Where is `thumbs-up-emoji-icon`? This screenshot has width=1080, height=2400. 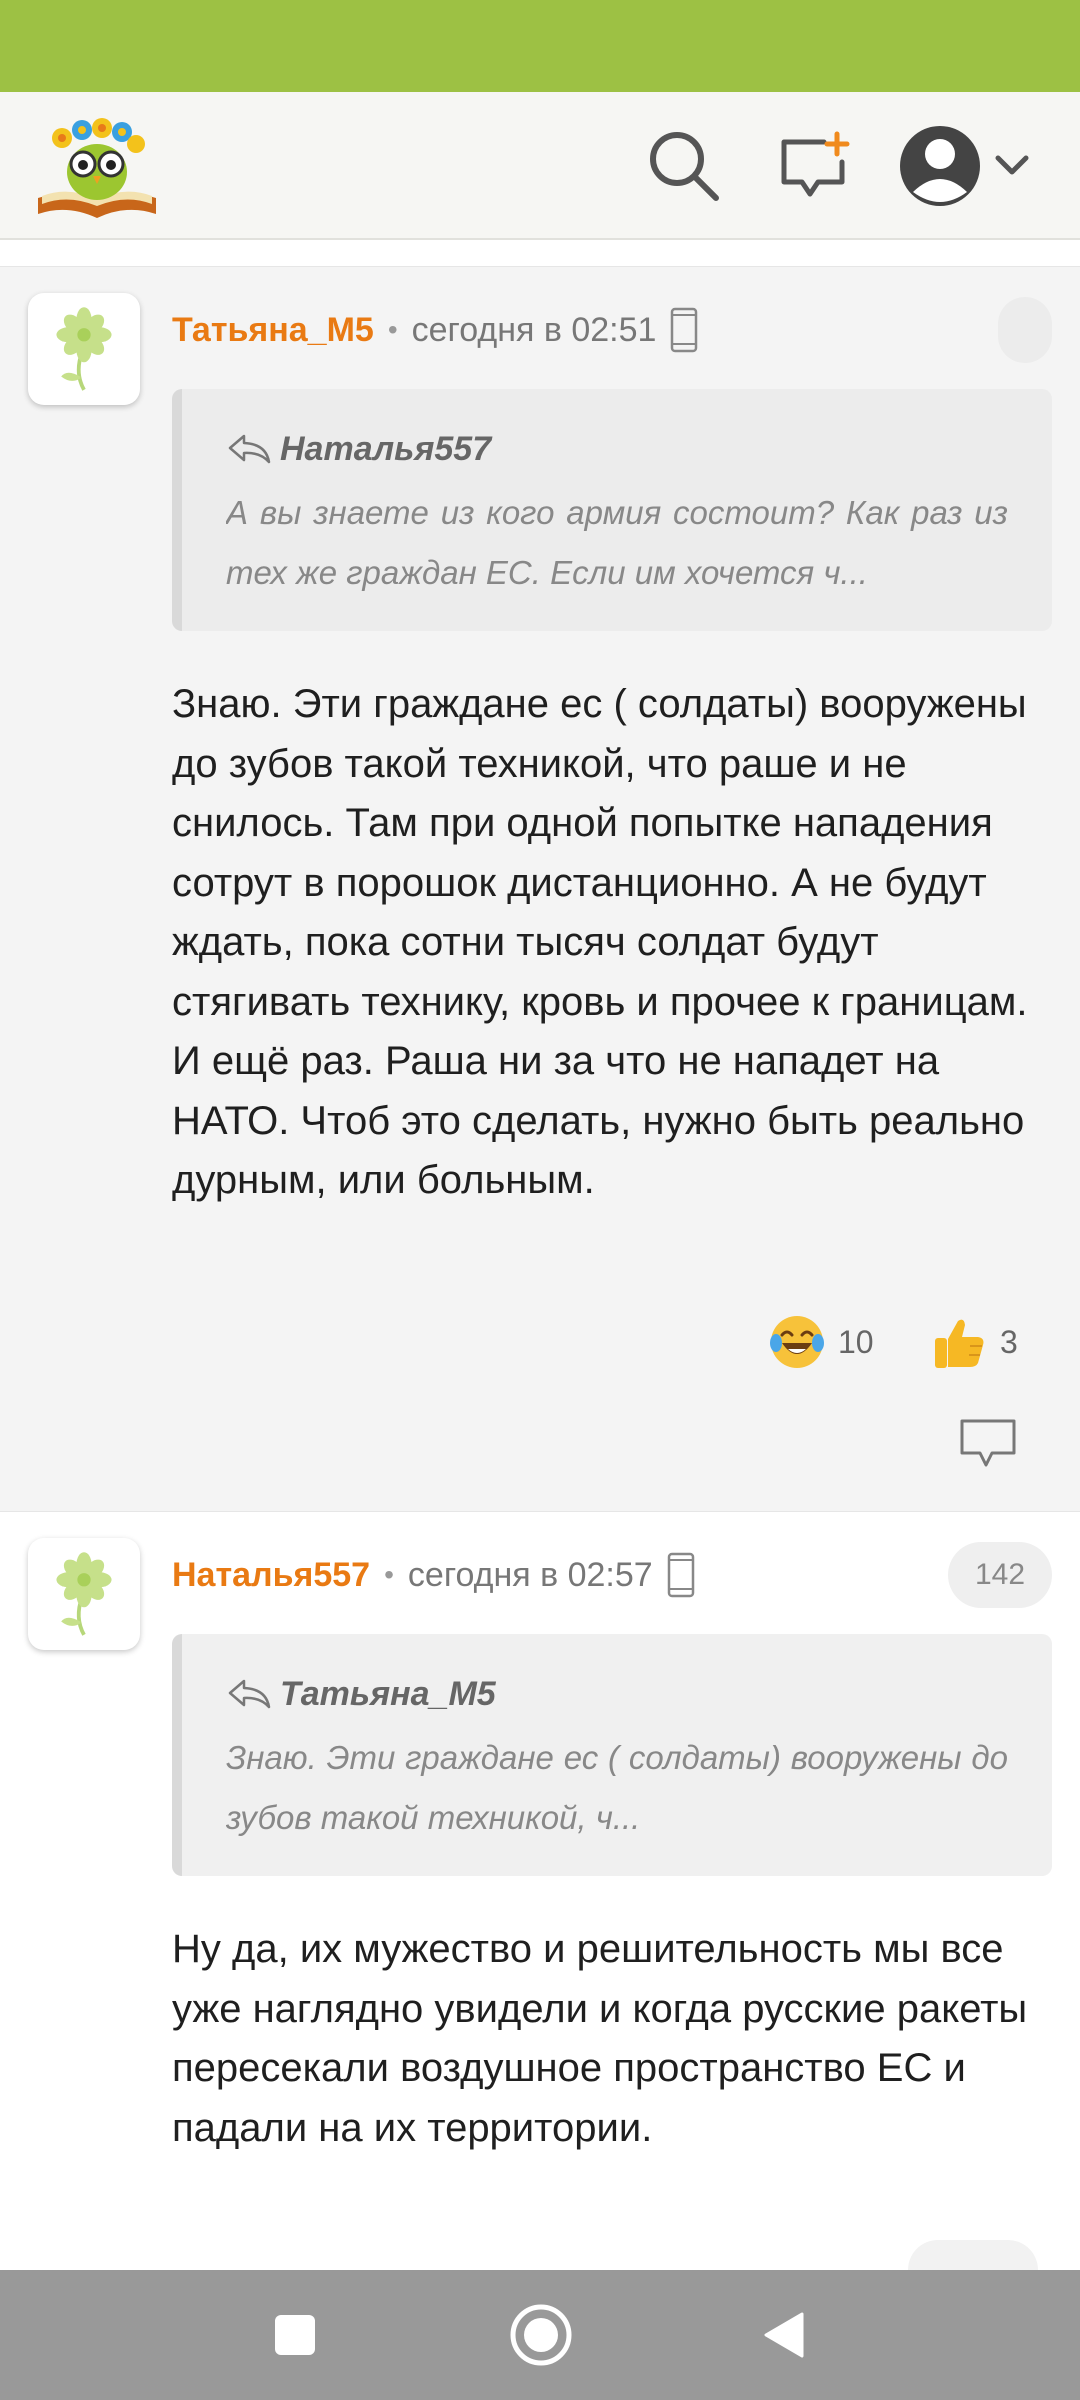 thumbs-up-emoji-icon is located at coordinates (959, 1343).